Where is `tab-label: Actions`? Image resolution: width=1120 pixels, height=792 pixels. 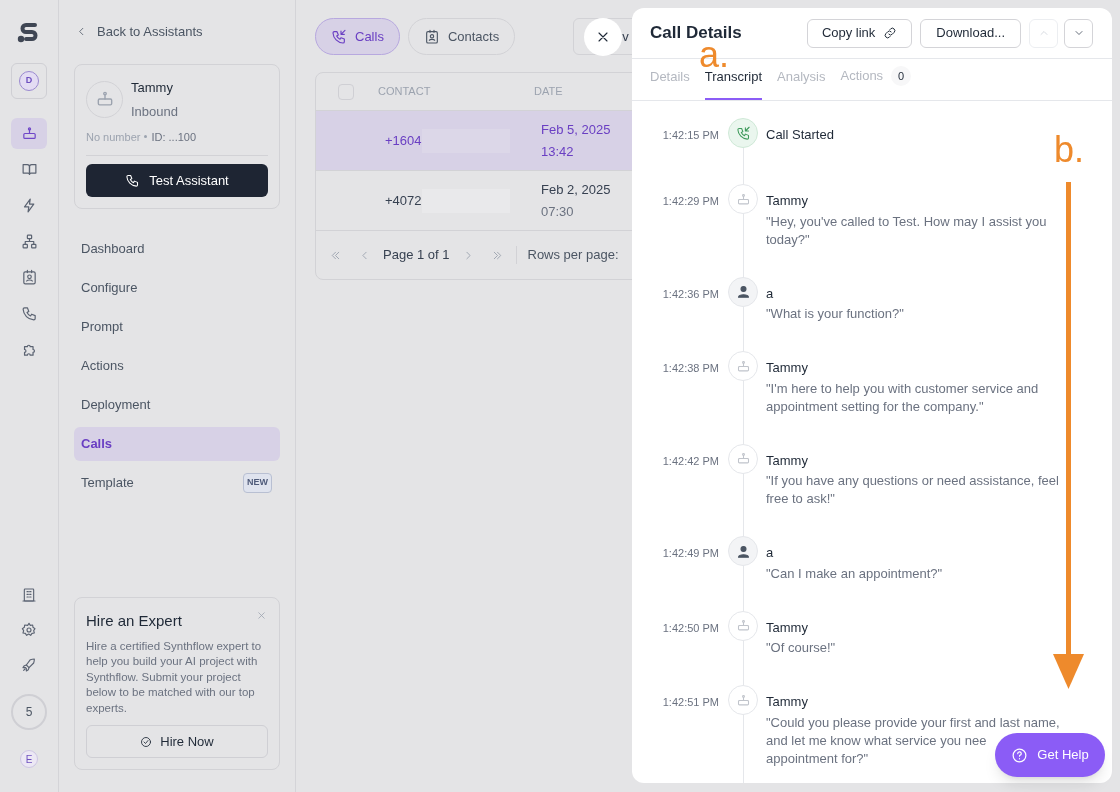 tab-label: Actions is located at coordinates (862, 76).